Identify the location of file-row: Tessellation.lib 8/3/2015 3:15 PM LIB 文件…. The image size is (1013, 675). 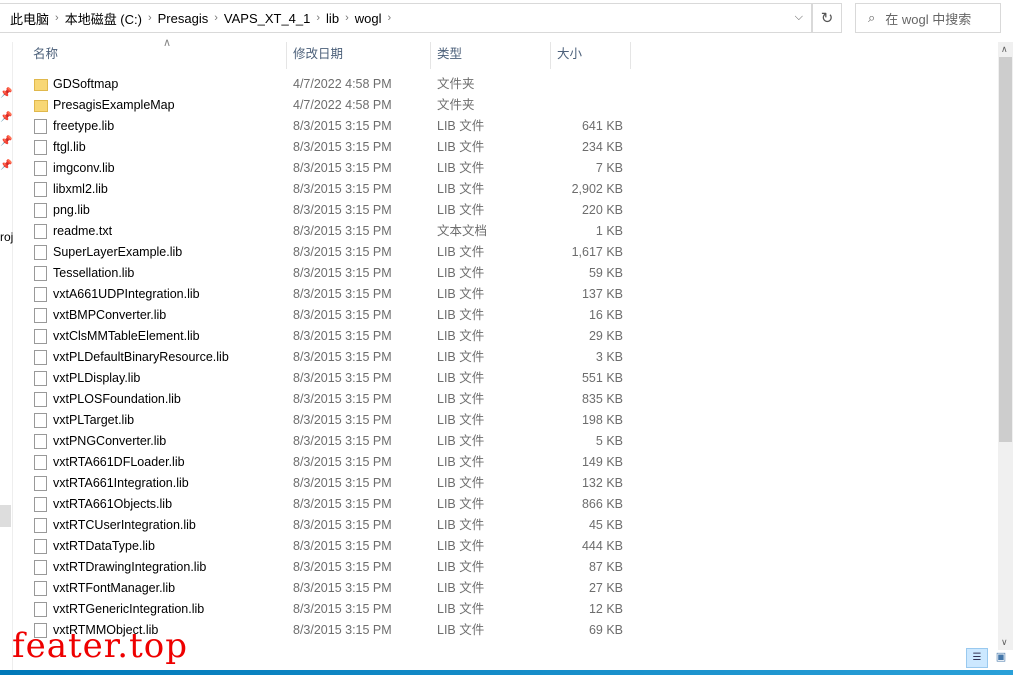
(505, 273).